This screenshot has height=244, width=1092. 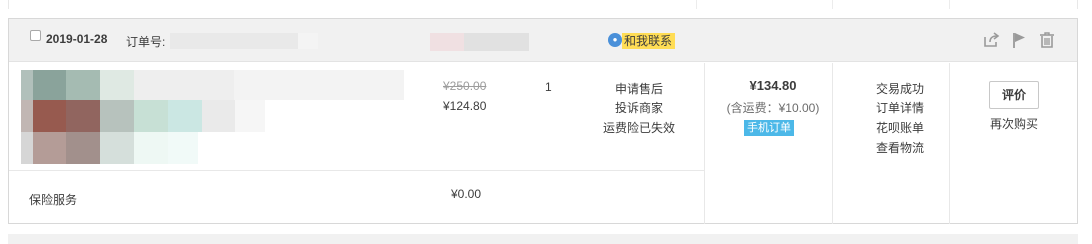 What do you see at coordinates (53, 200) in the screenshot?
I see `insurance-service-label: 保险服务` at bounding box center [53, 200].